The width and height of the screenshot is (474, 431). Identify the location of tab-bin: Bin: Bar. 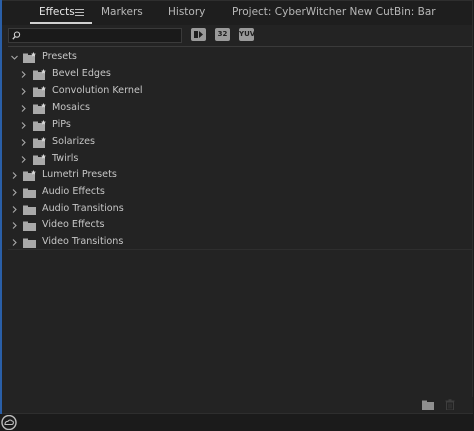
(415, 12).